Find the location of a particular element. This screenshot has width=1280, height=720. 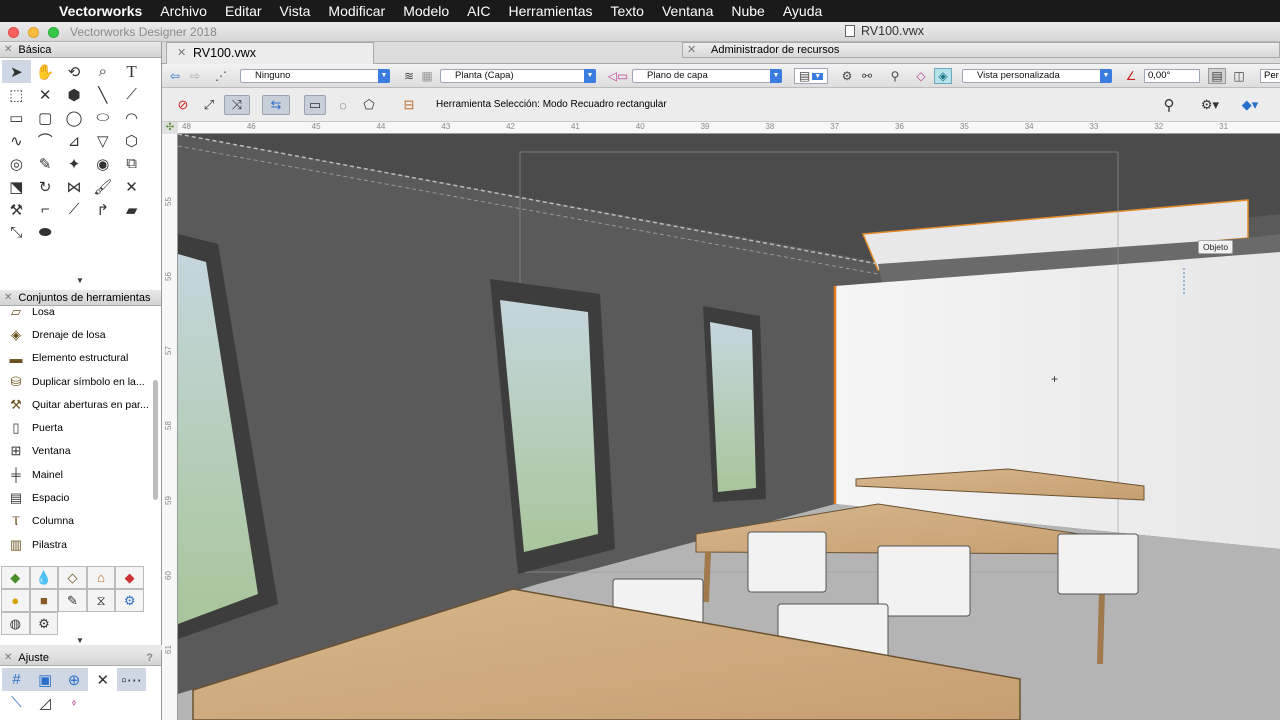

perspective-select: Per is located at coordinates (1270, 76).